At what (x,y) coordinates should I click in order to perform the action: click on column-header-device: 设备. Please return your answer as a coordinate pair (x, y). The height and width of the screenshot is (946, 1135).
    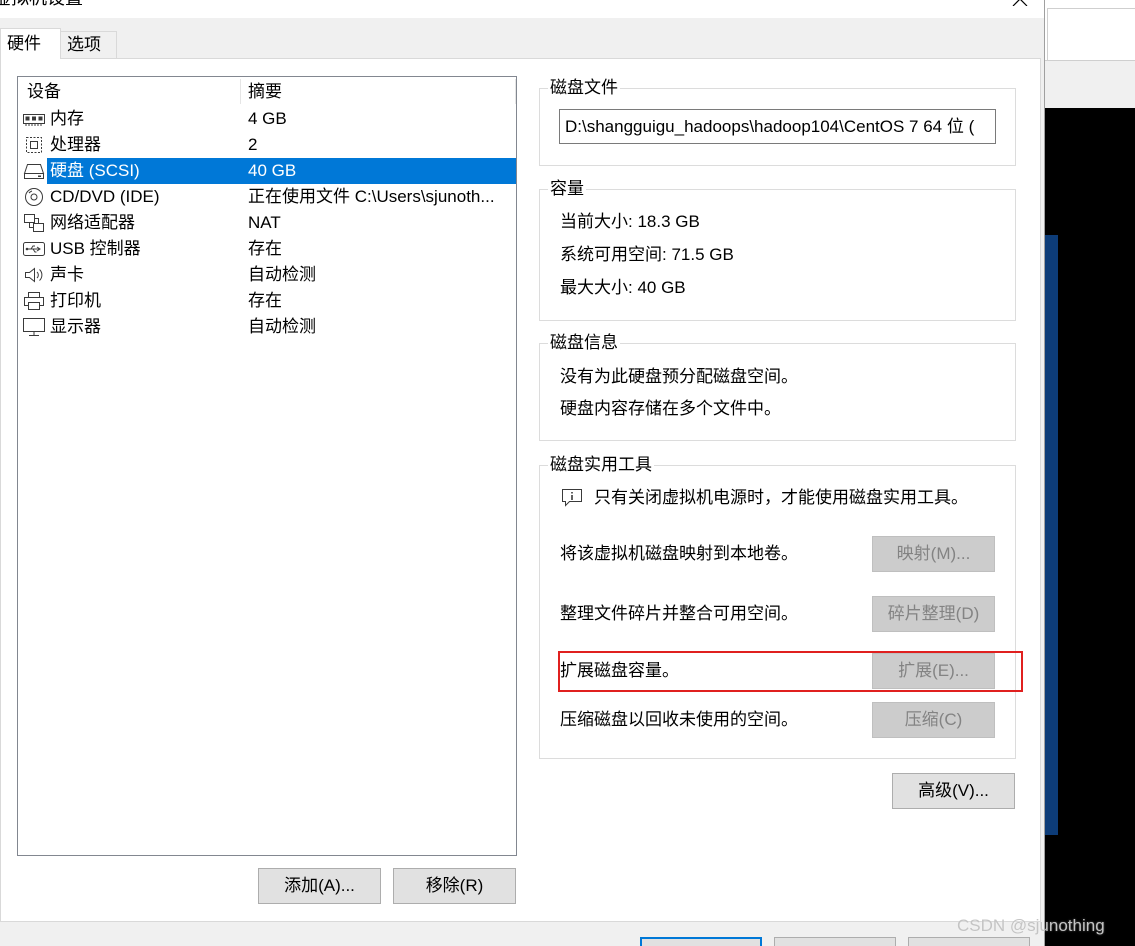
    Looking at the image, I should click on (44, 91).